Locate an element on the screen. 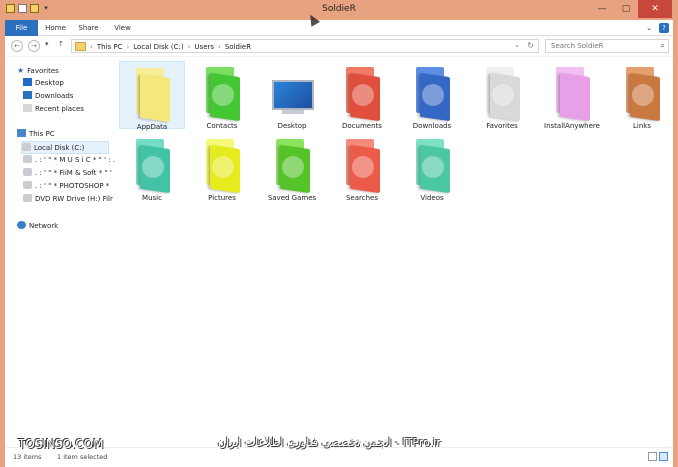  title-bar: ▾ SoldieR — ▢ ✕ is located at coordinates (339, 10).